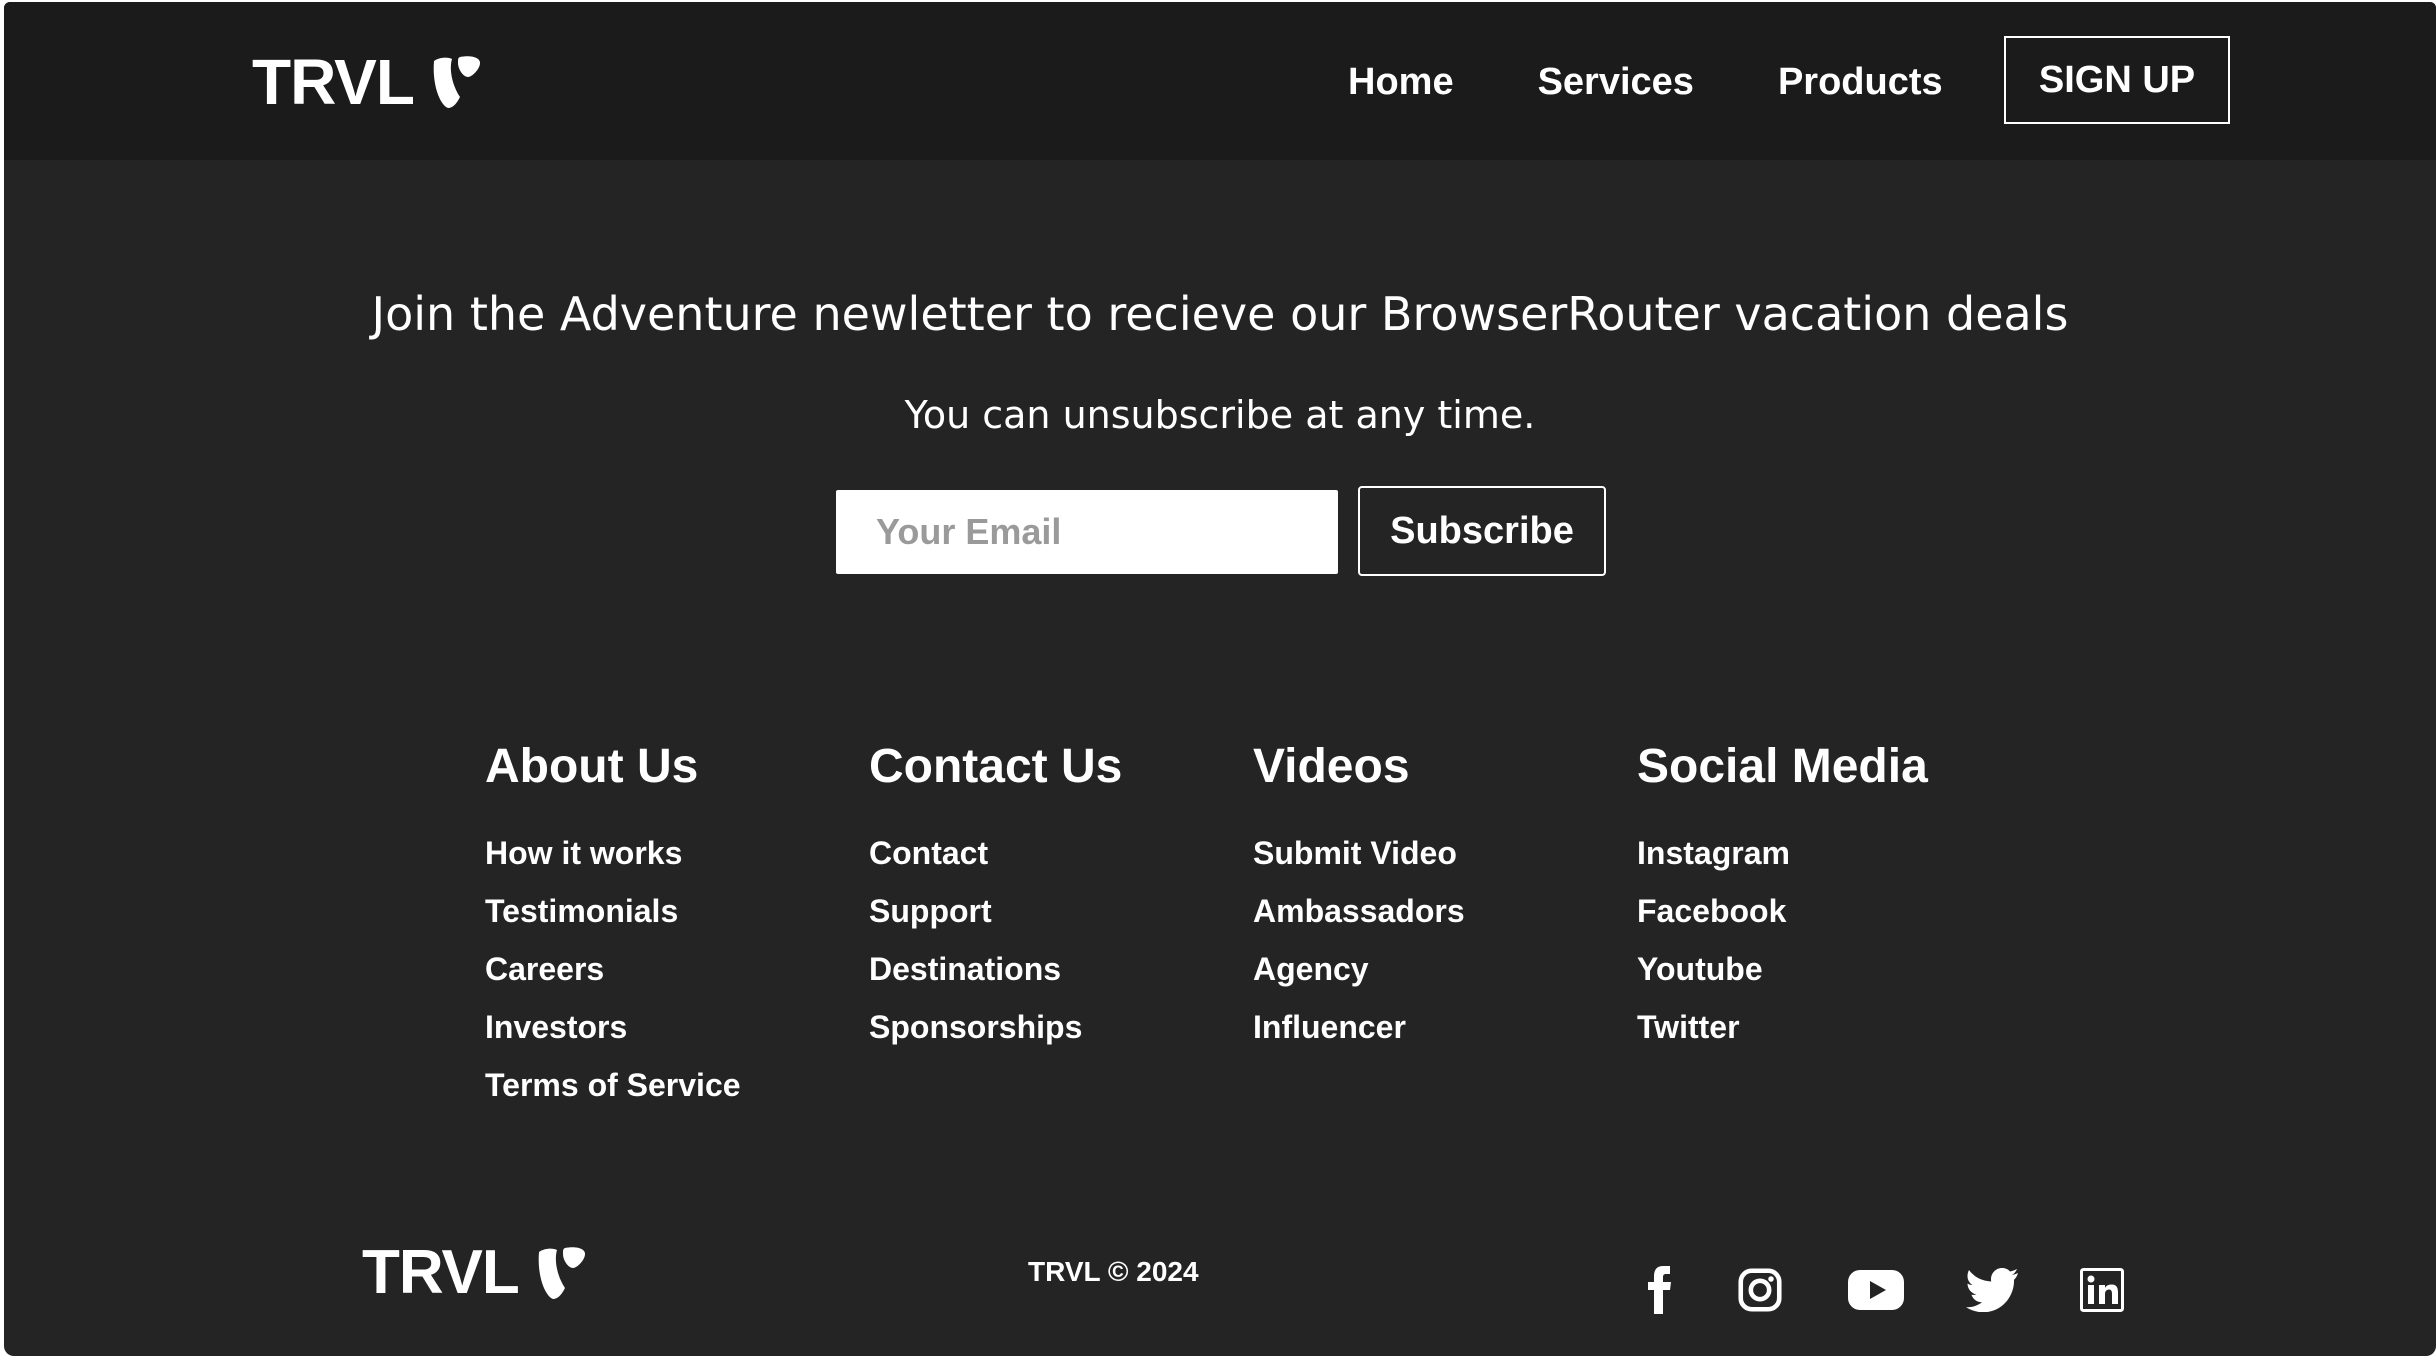  What do you see at coordinates (1220, 415) in the screenshot?
I see `newsletter-subheading: You can unsubscribe at any time.` at bounding box center [1220, 415].